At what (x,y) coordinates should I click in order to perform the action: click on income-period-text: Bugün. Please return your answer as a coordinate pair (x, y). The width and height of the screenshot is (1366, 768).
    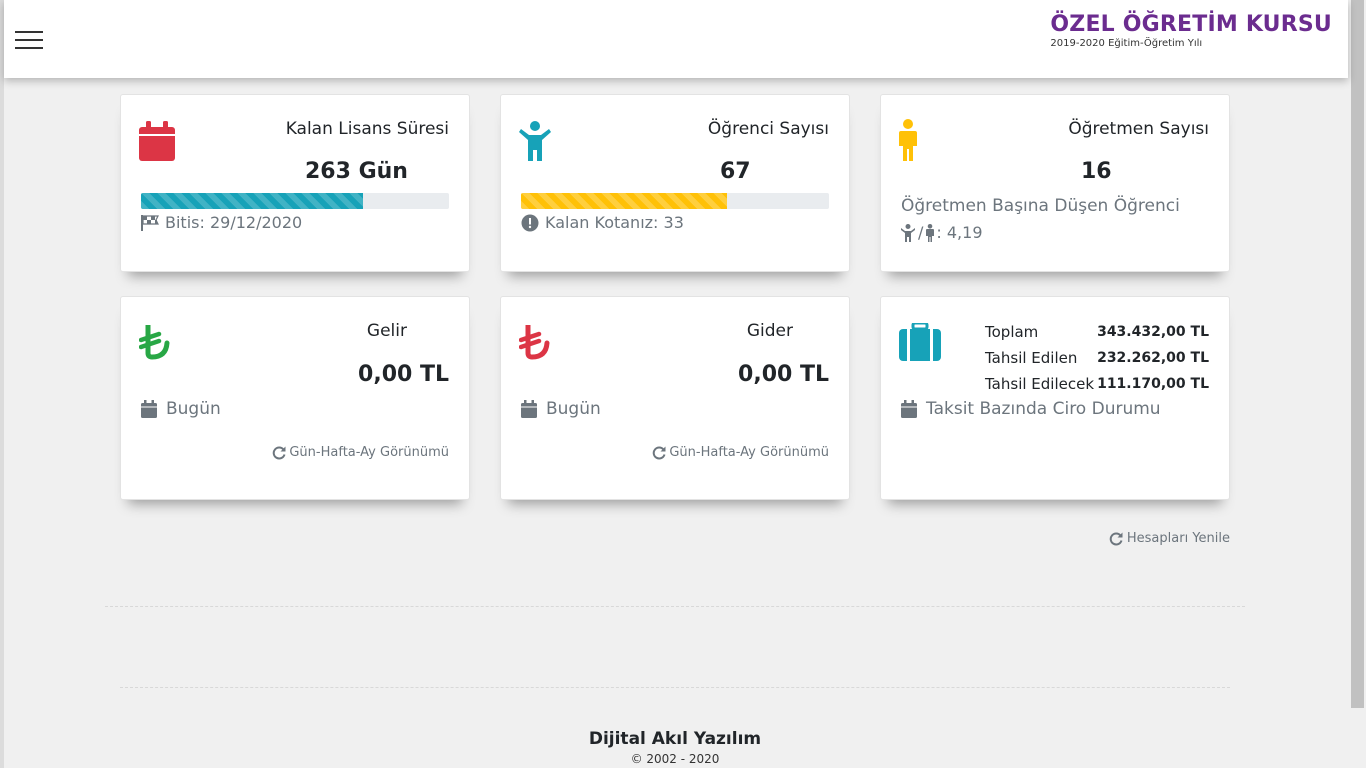
    Looking at the image, I should click on (193, 409).